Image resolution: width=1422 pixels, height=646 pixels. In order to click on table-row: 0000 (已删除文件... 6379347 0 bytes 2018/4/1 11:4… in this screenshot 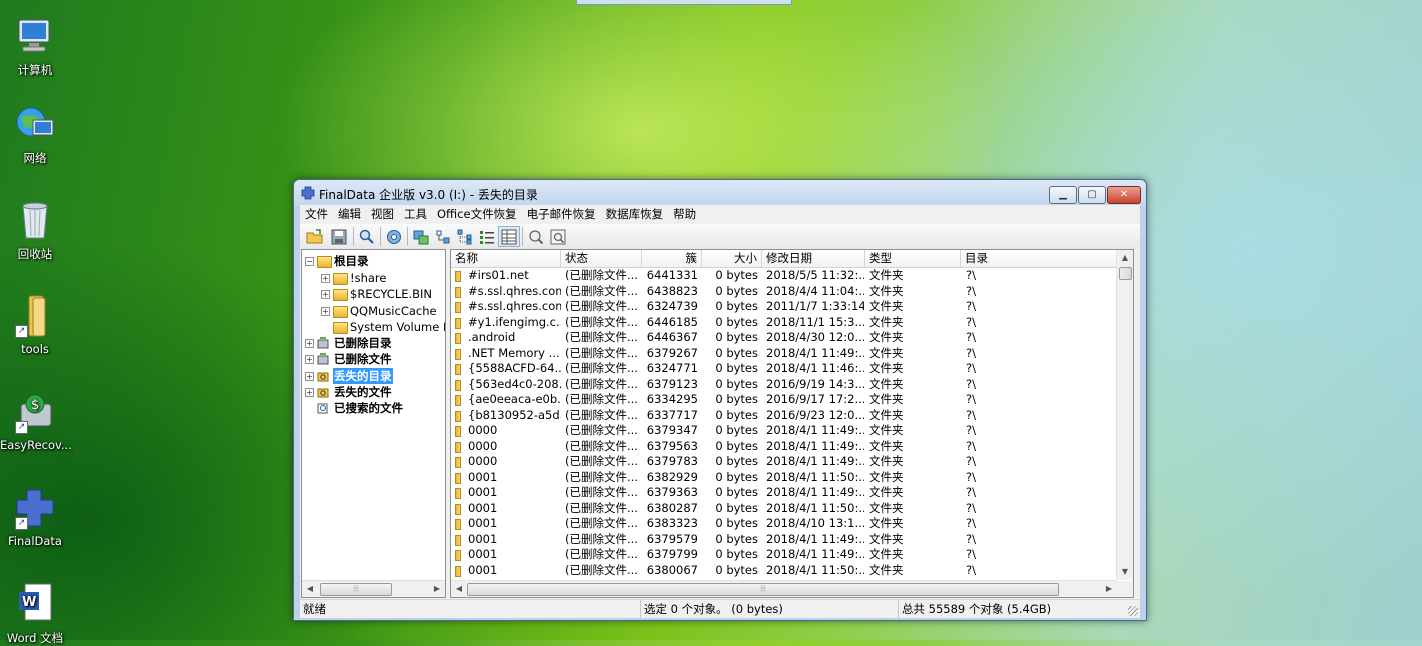, I will do `click(784, 431)`.